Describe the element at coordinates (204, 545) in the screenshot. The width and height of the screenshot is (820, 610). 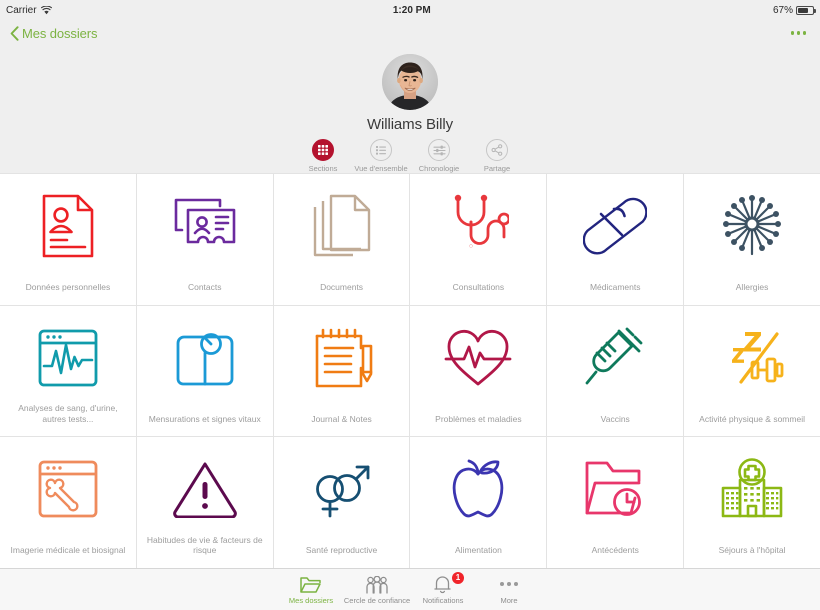
I see `grid-cell-label: Habitudes de vie & facteurs de risque` at that location.